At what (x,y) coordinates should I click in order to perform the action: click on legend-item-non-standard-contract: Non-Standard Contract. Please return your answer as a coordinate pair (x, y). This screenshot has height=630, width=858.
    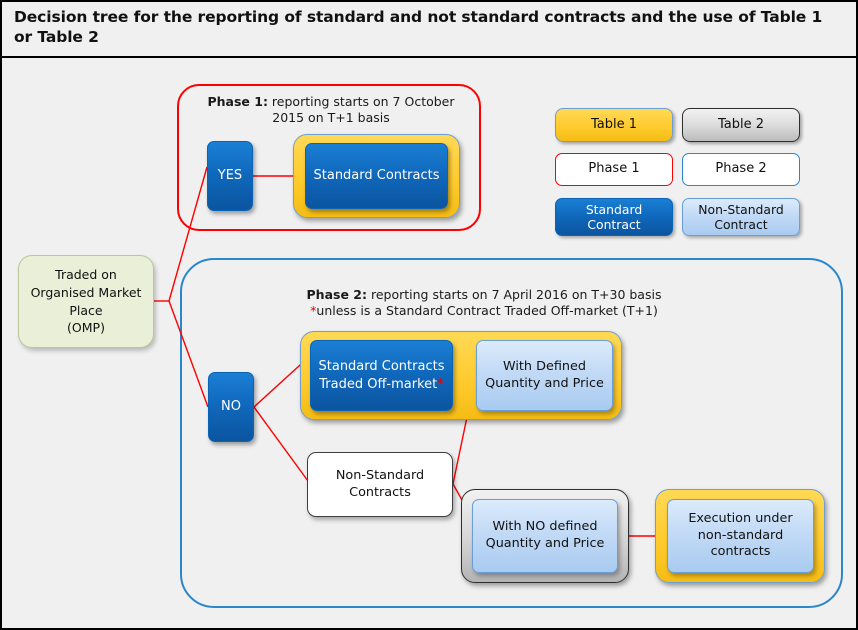
    Looking at the image, I should click on (741, 217).